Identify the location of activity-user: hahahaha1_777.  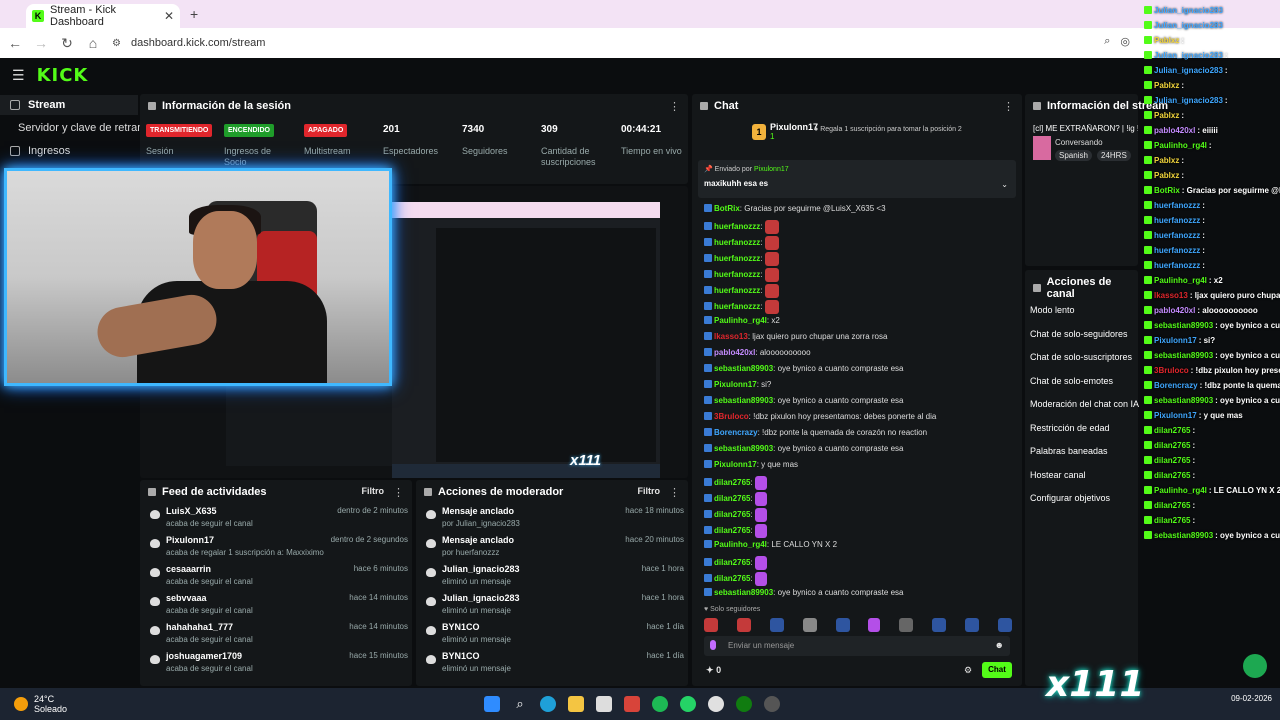
(199, 627).